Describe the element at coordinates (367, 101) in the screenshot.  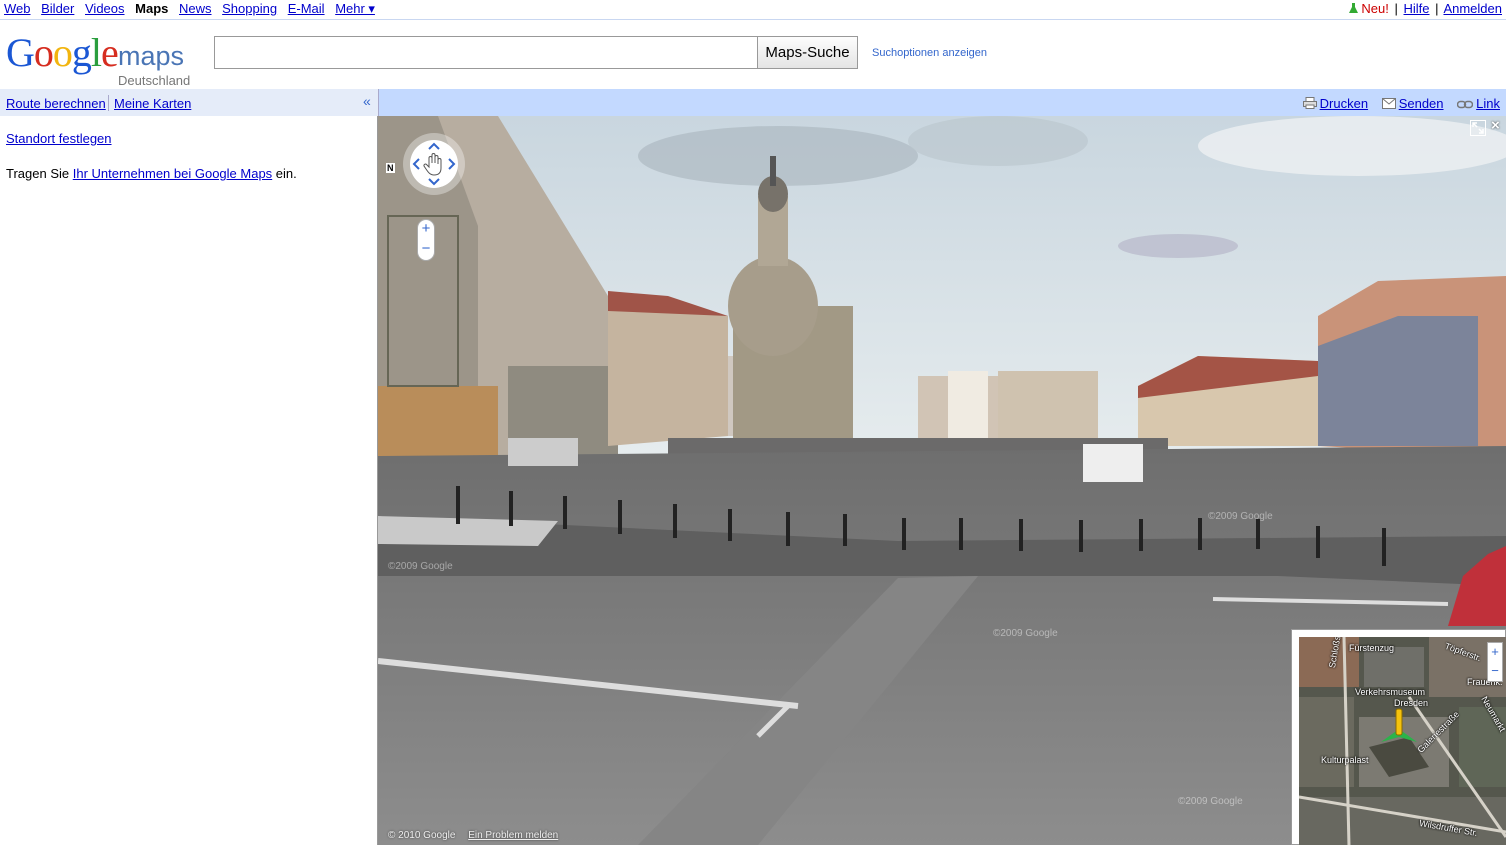
I see `collapse-panel-button: «` at that location.